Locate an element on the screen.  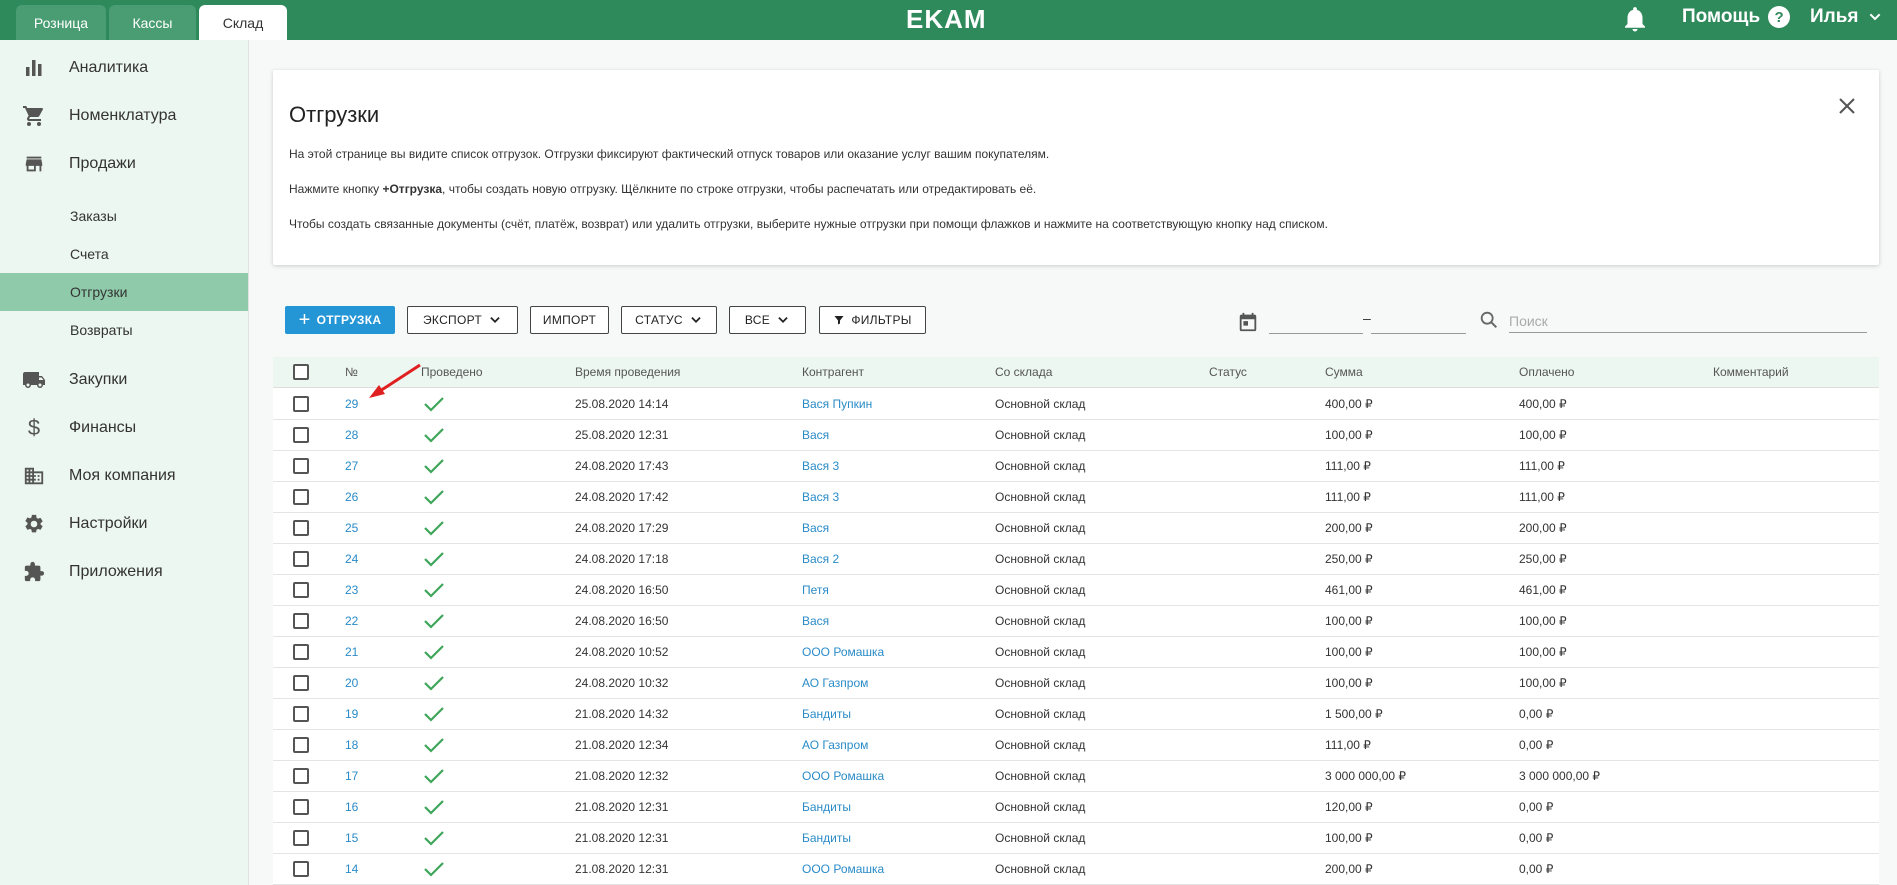
cell-num: 27 is located at coordinates (351, 466).